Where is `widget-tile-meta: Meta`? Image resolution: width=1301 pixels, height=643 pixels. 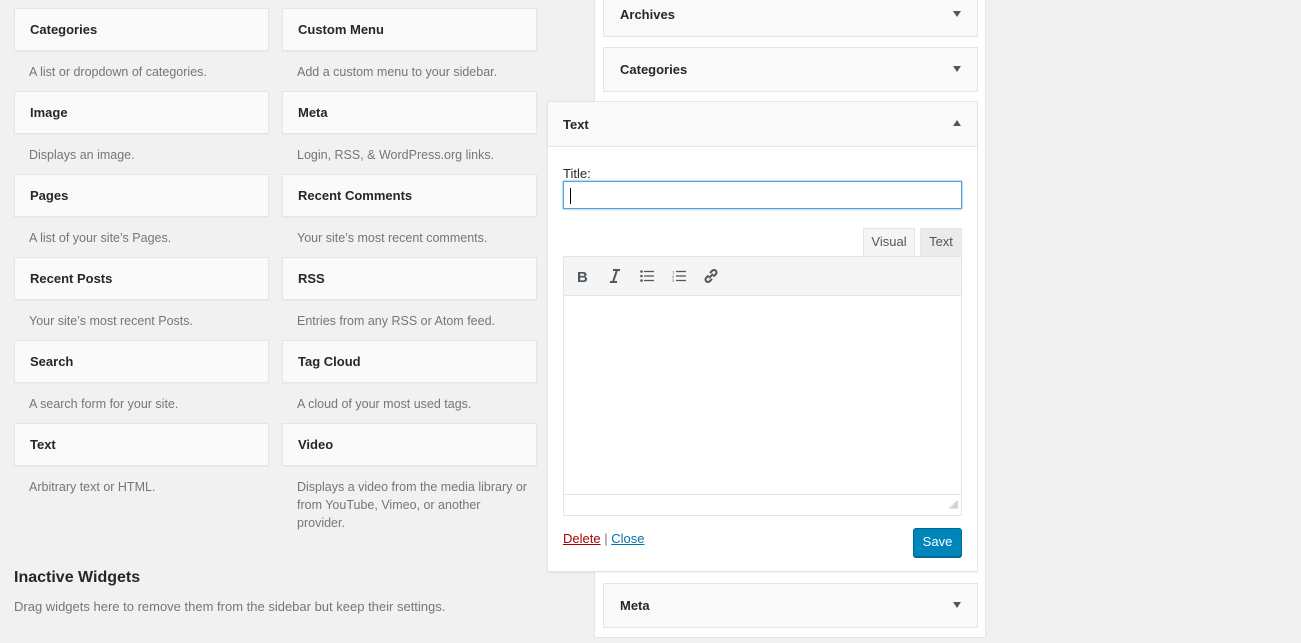
widget-tile-meta: Meta is located at coordinates (409, 112).